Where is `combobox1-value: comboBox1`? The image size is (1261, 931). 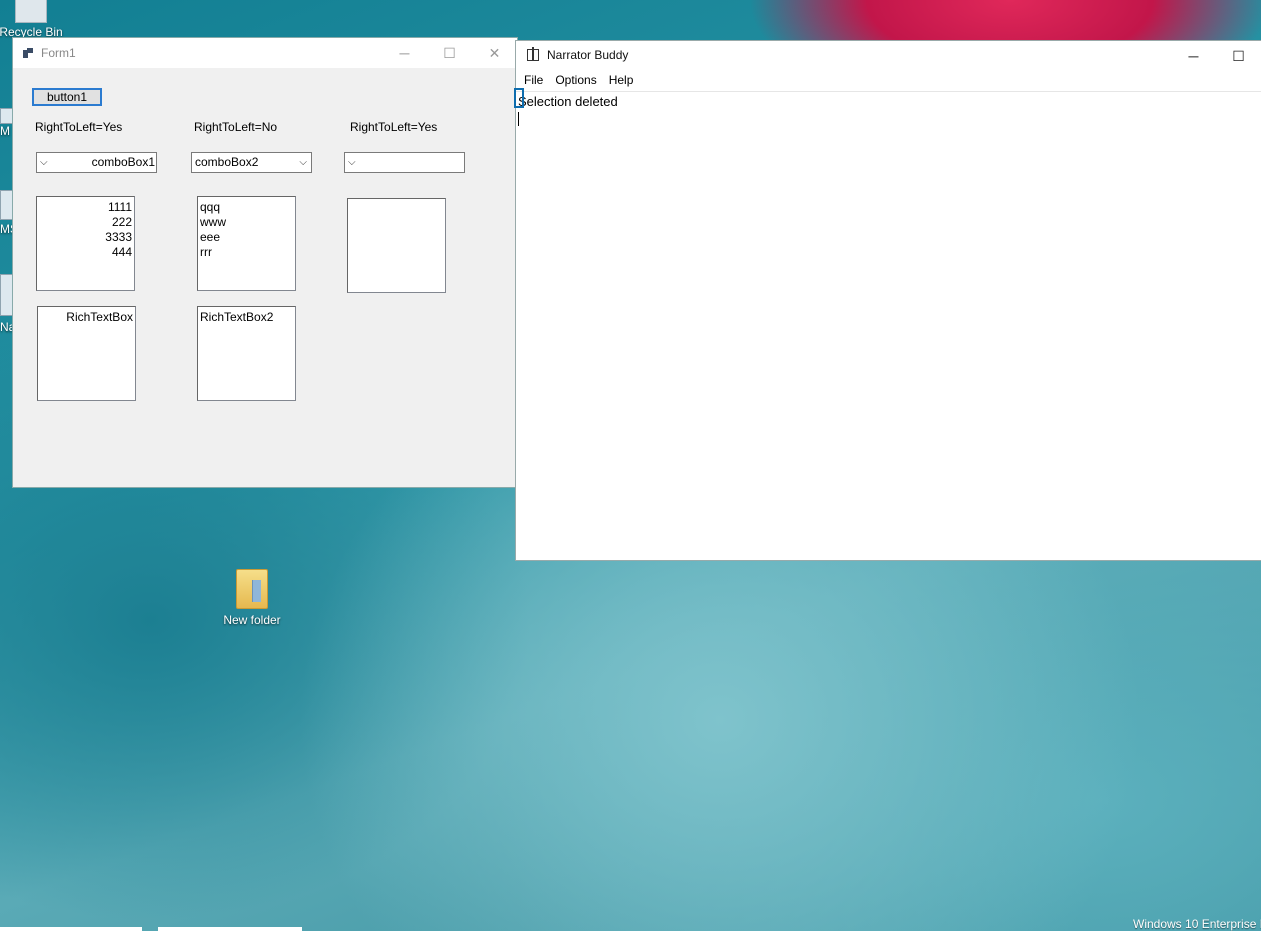 combobox1-value: comboBox1 is located at coordinates (123, 162).